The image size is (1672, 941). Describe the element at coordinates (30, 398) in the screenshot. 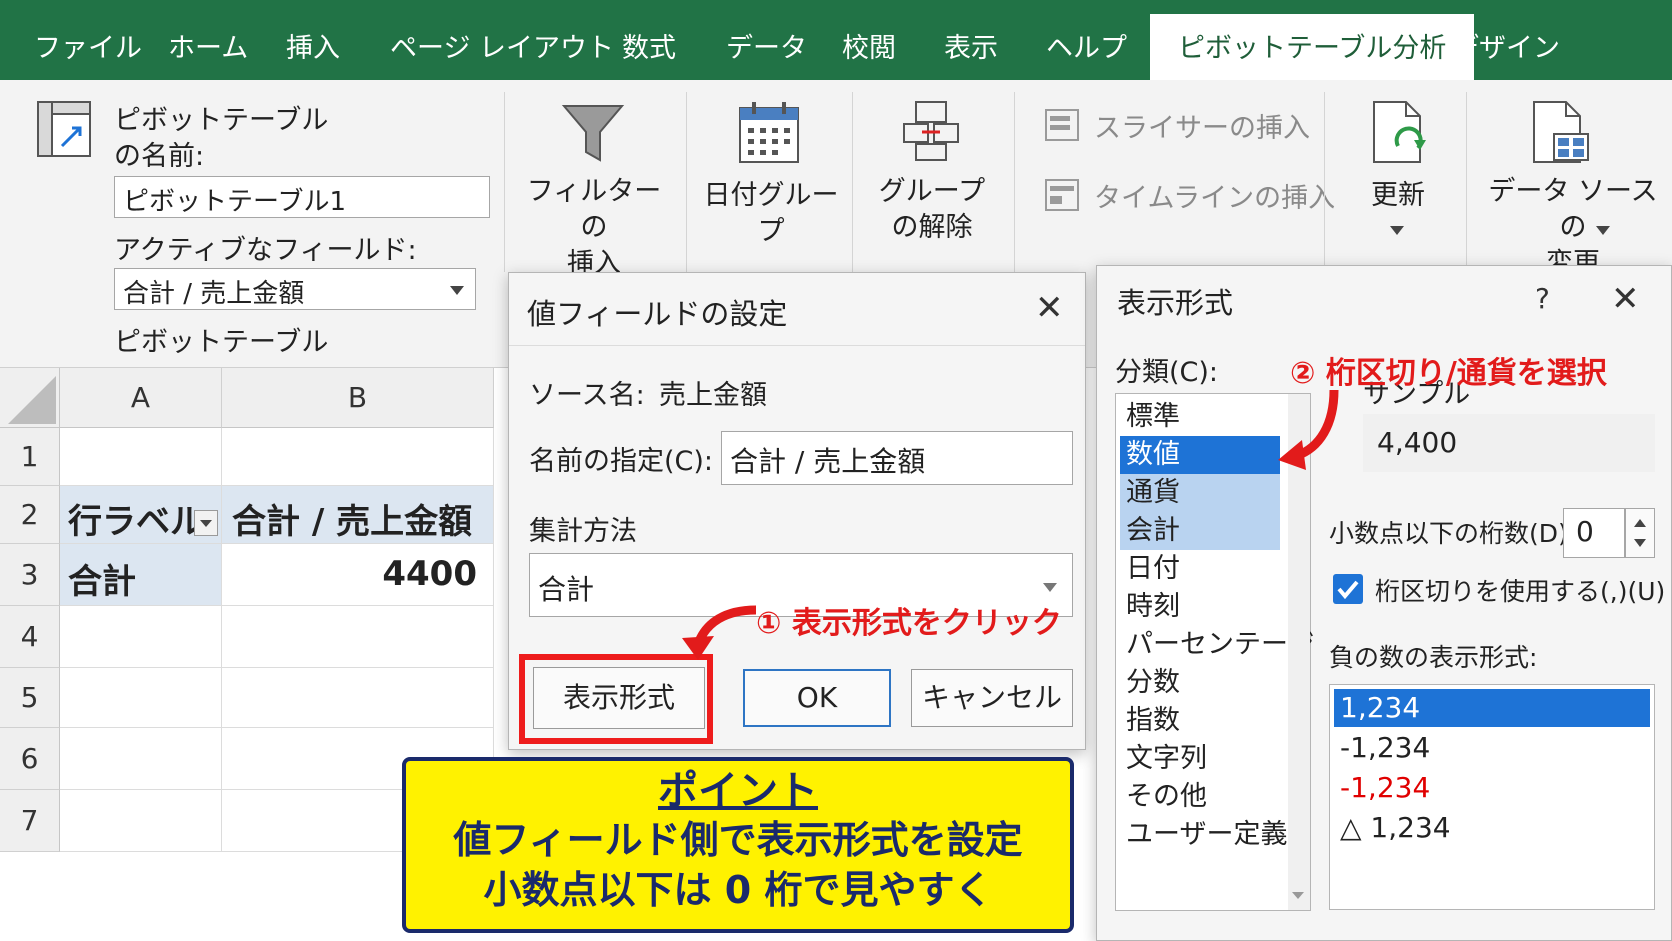

I see `select-all-corner` at that location.